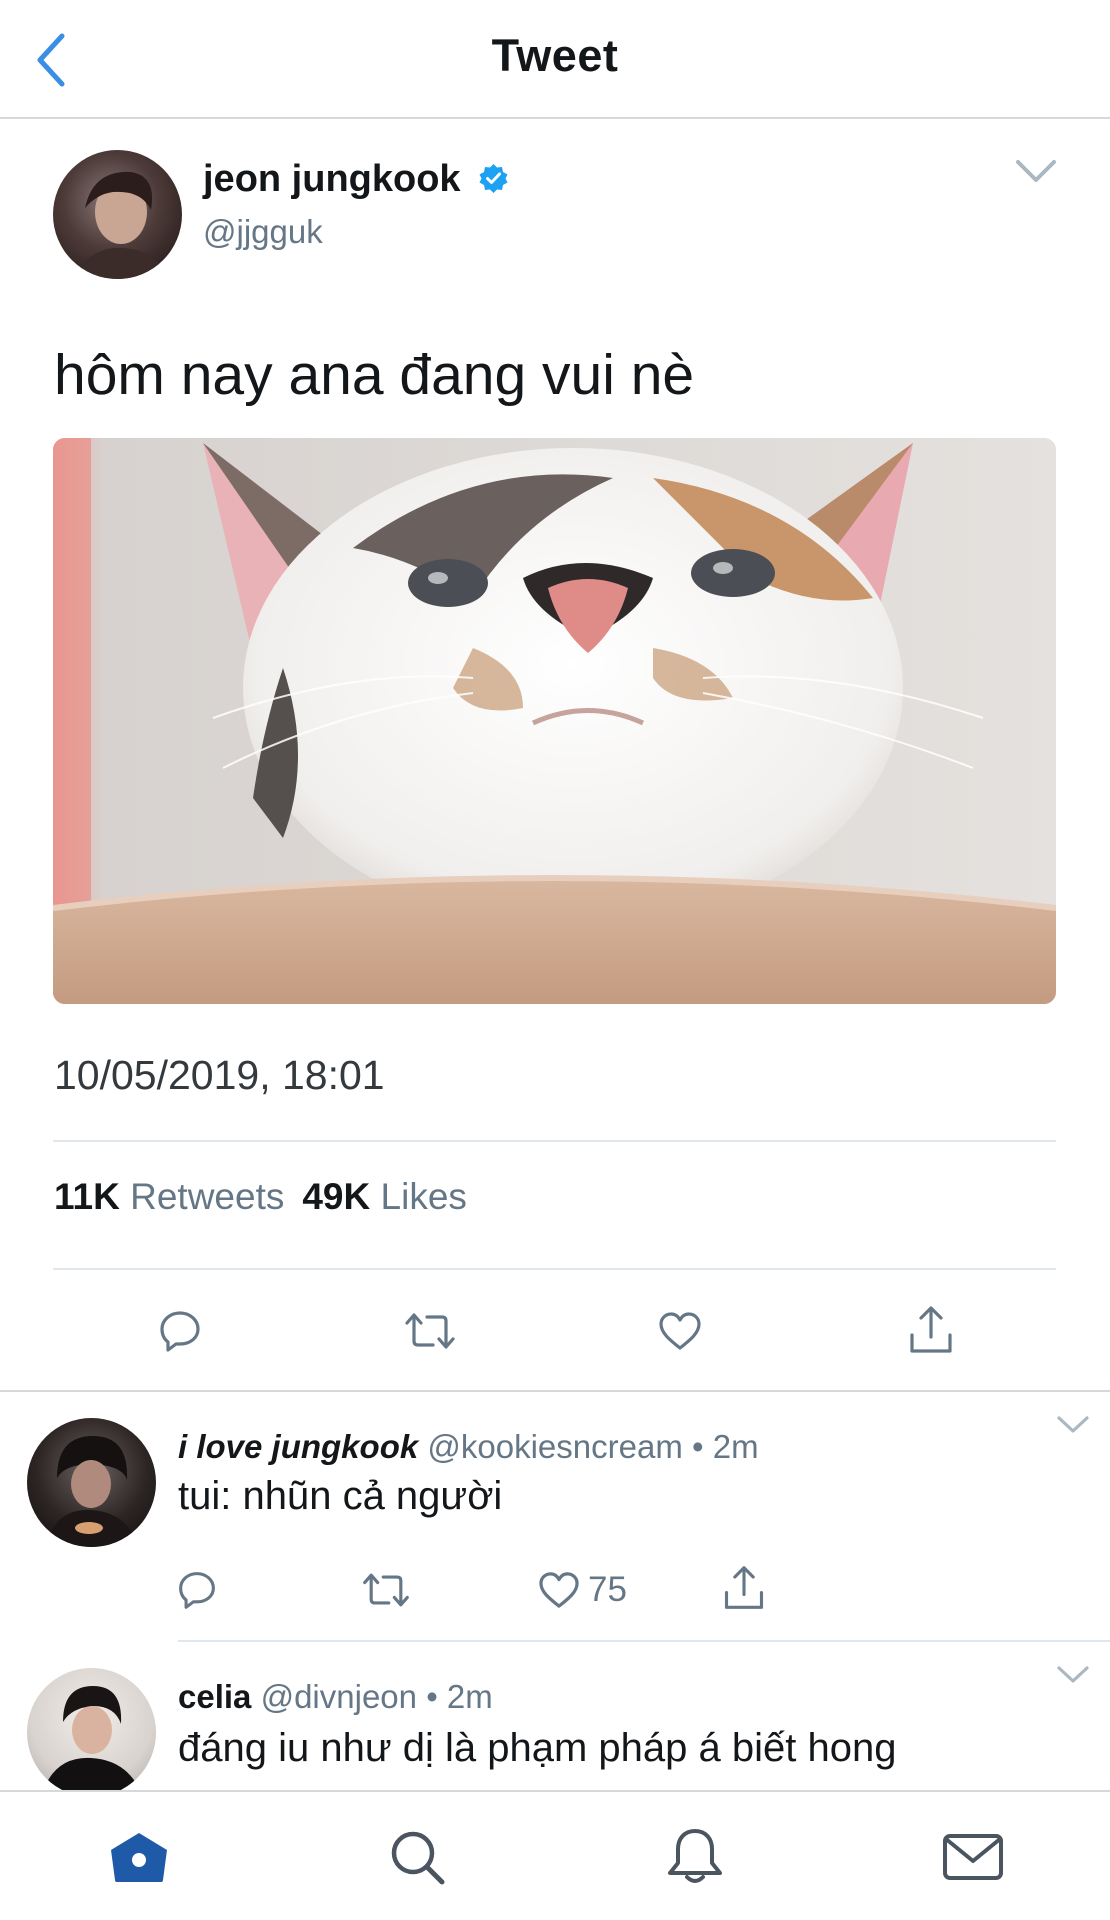 This screenshot has width=1110, height=1920. I want to click on reply-author-name: i love jungkook, so click(298, 1446).